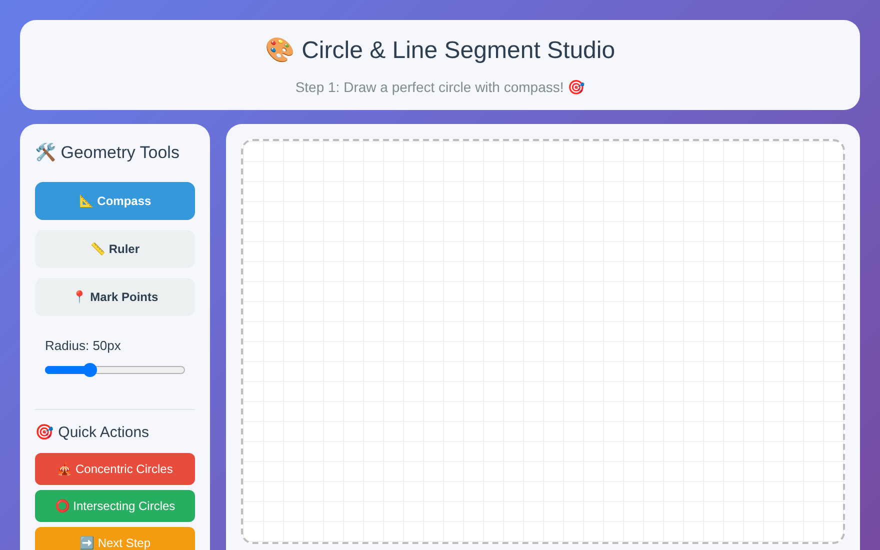  Describe the element at coordinates (115, 201) in the screenshot. I see `tool-button: 📐 Compass` at that location.